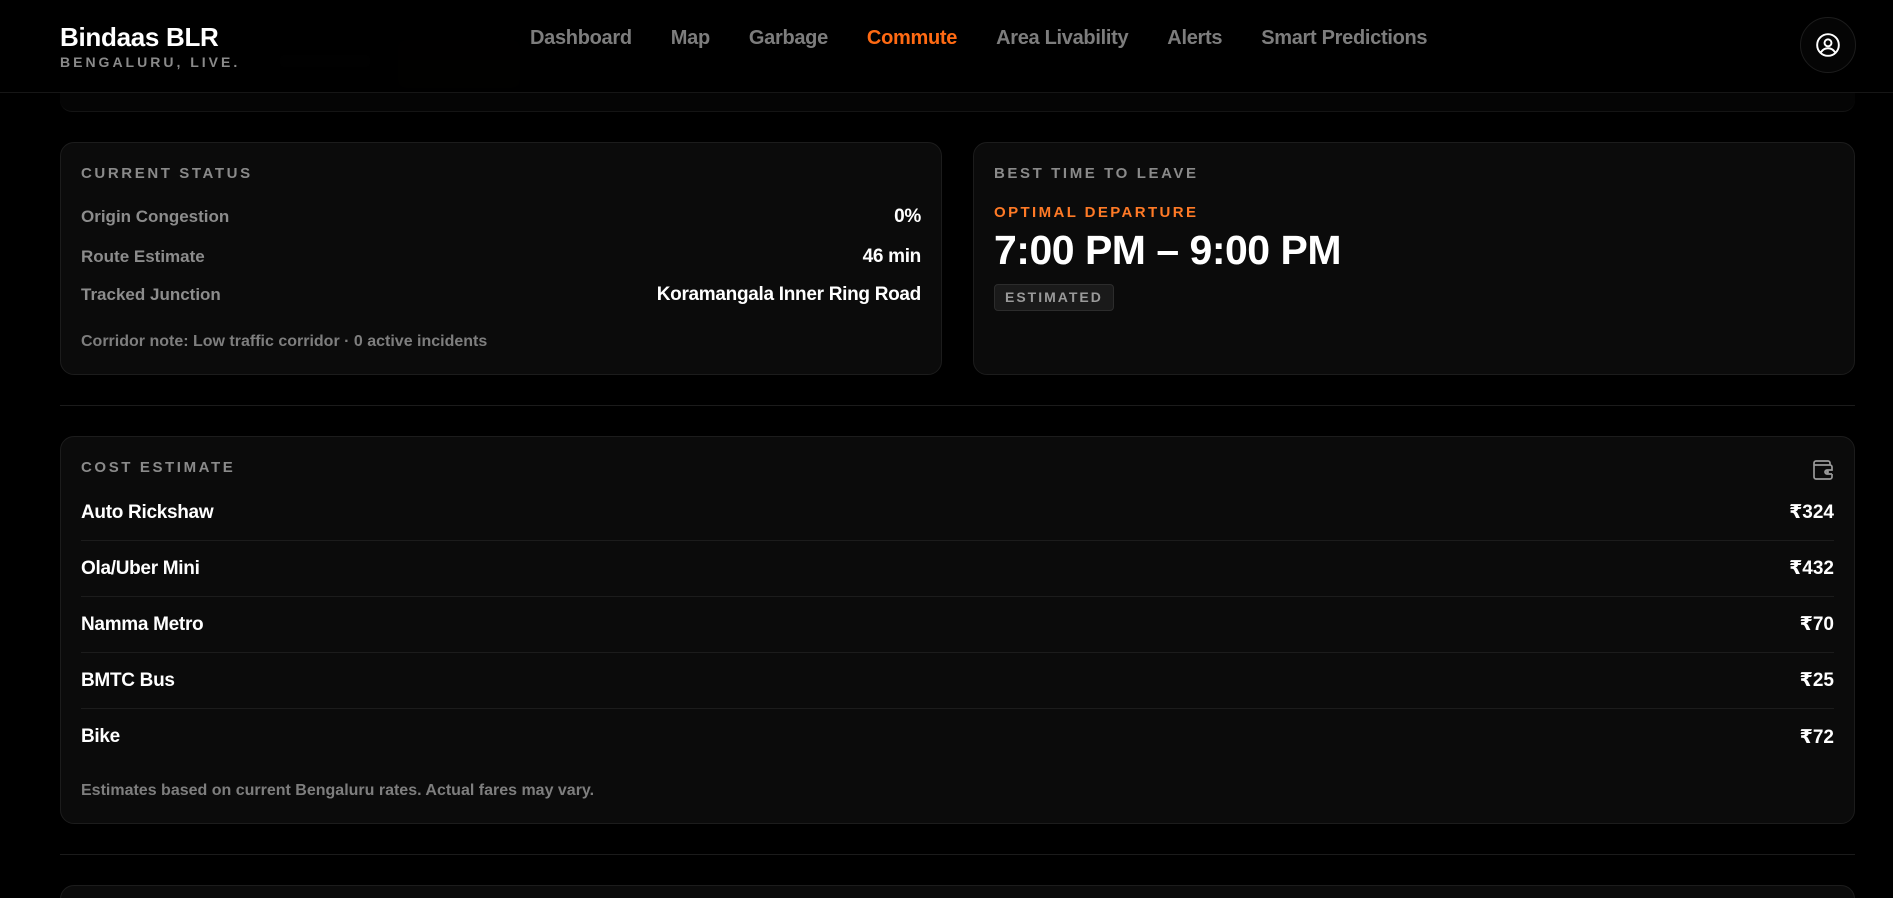  I want to click on profile-button, so click(1828, 45).